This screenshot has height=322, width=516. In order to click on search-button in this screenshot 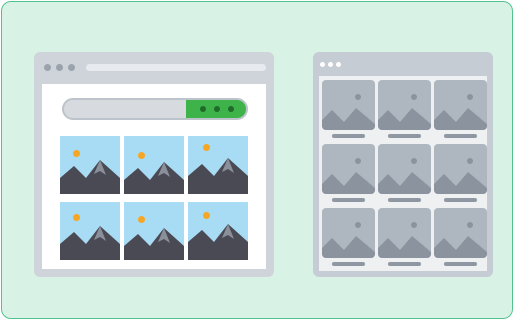, I will do `click(216, 109)`.